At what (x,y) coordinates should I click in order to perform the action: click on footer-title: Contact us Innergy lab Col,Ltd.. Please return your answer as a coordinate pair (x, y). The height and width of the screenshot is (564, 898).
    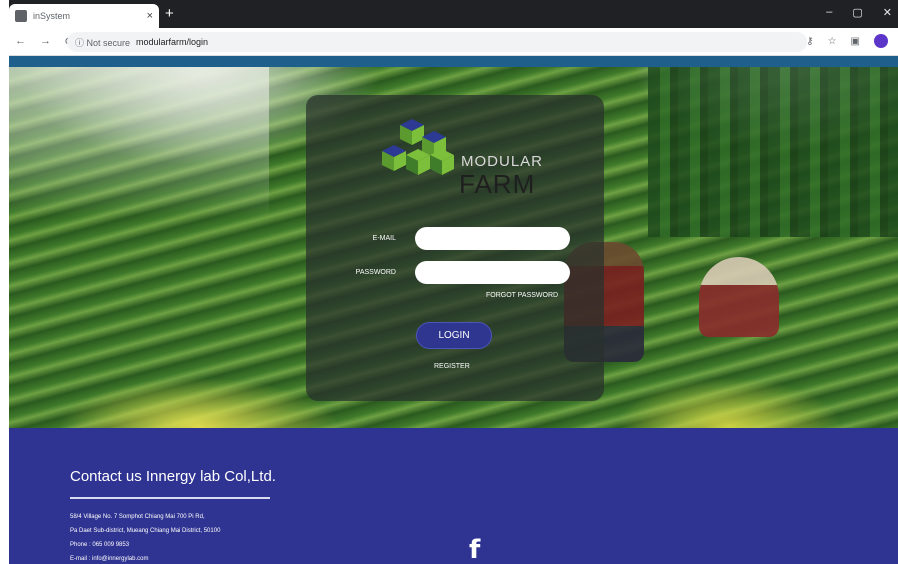
    Looking at the image, I should click on (173, 476).